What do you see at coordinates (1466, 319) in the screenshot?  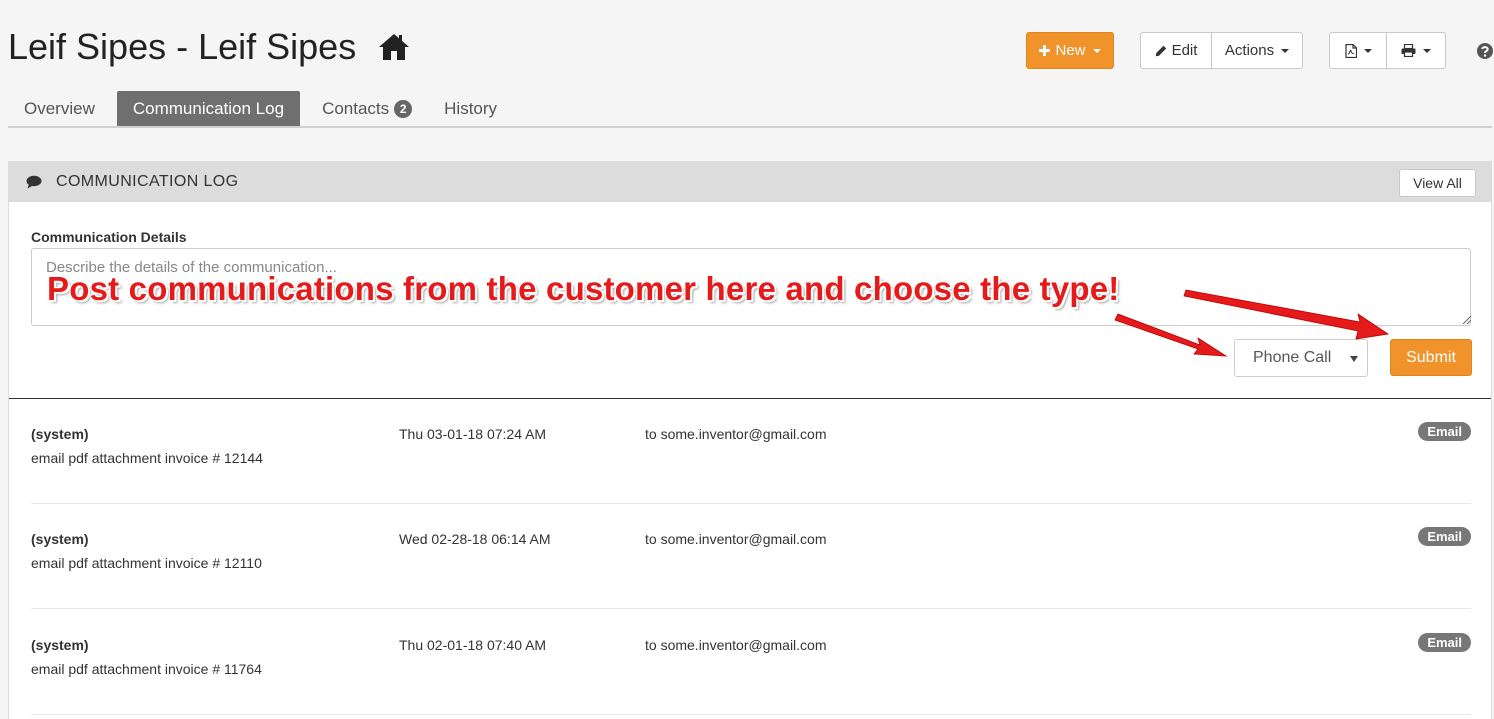 I see `resize-grip-icon` at bounding box center [1466, 319].